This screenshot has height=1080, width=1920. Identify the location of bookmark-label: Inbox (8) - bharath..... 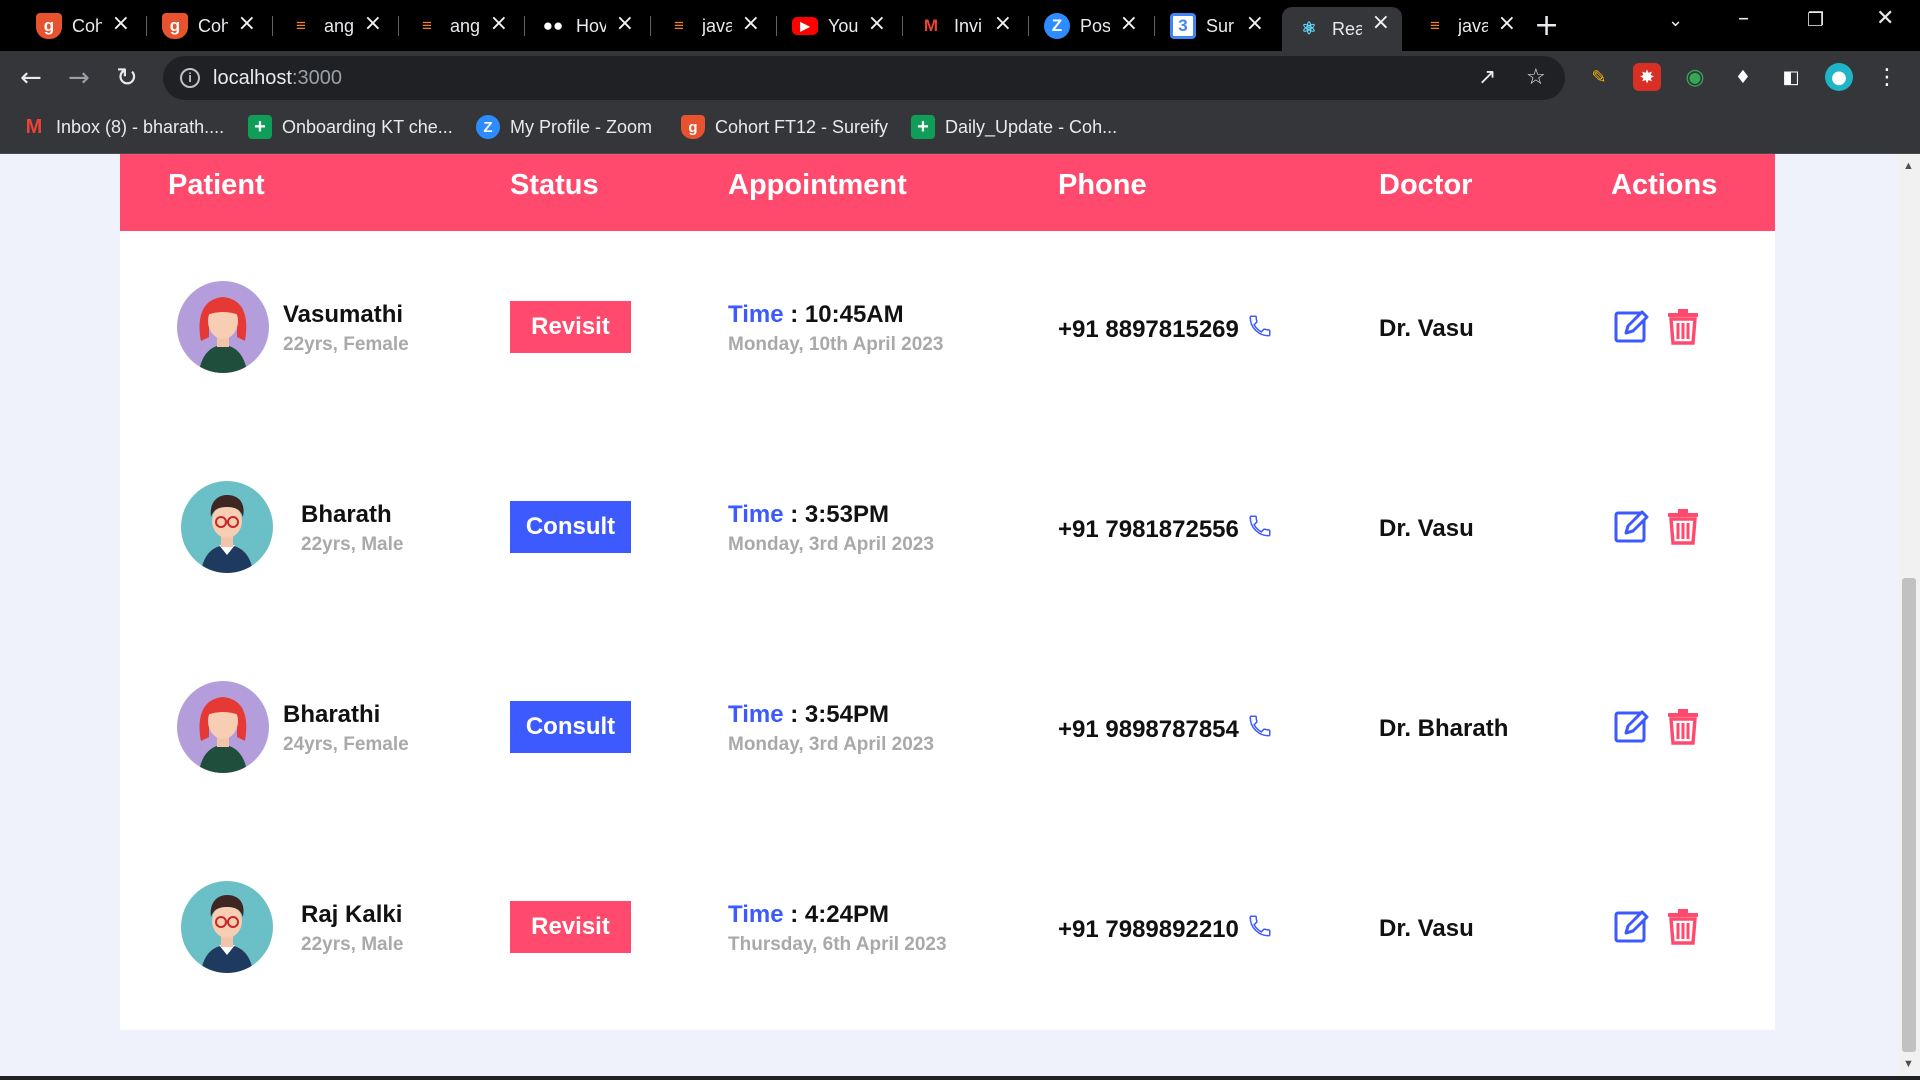
(140, 126).